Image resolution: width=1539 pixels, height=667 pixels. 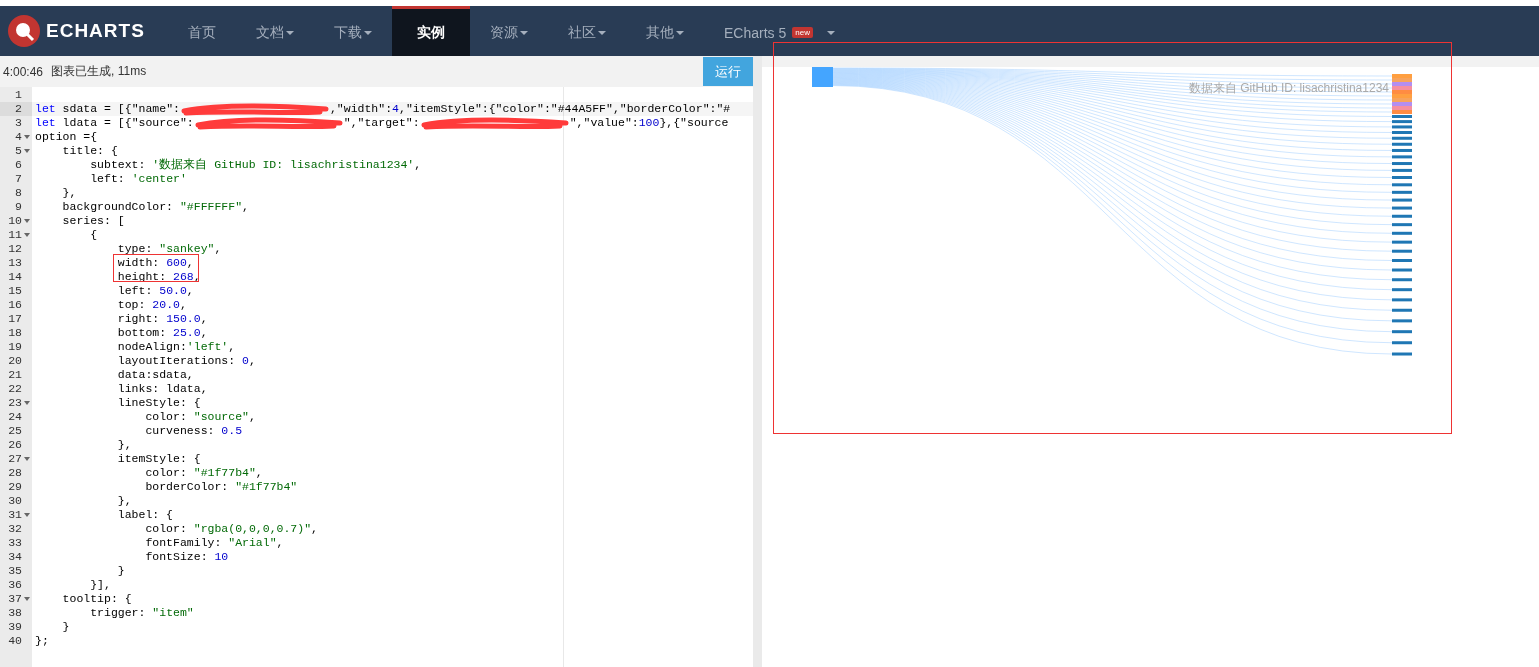 What do you see at coordinates (202, 31) in the screenshot?
I see `nav-tab: 首页` at bounding box center [202, 31].